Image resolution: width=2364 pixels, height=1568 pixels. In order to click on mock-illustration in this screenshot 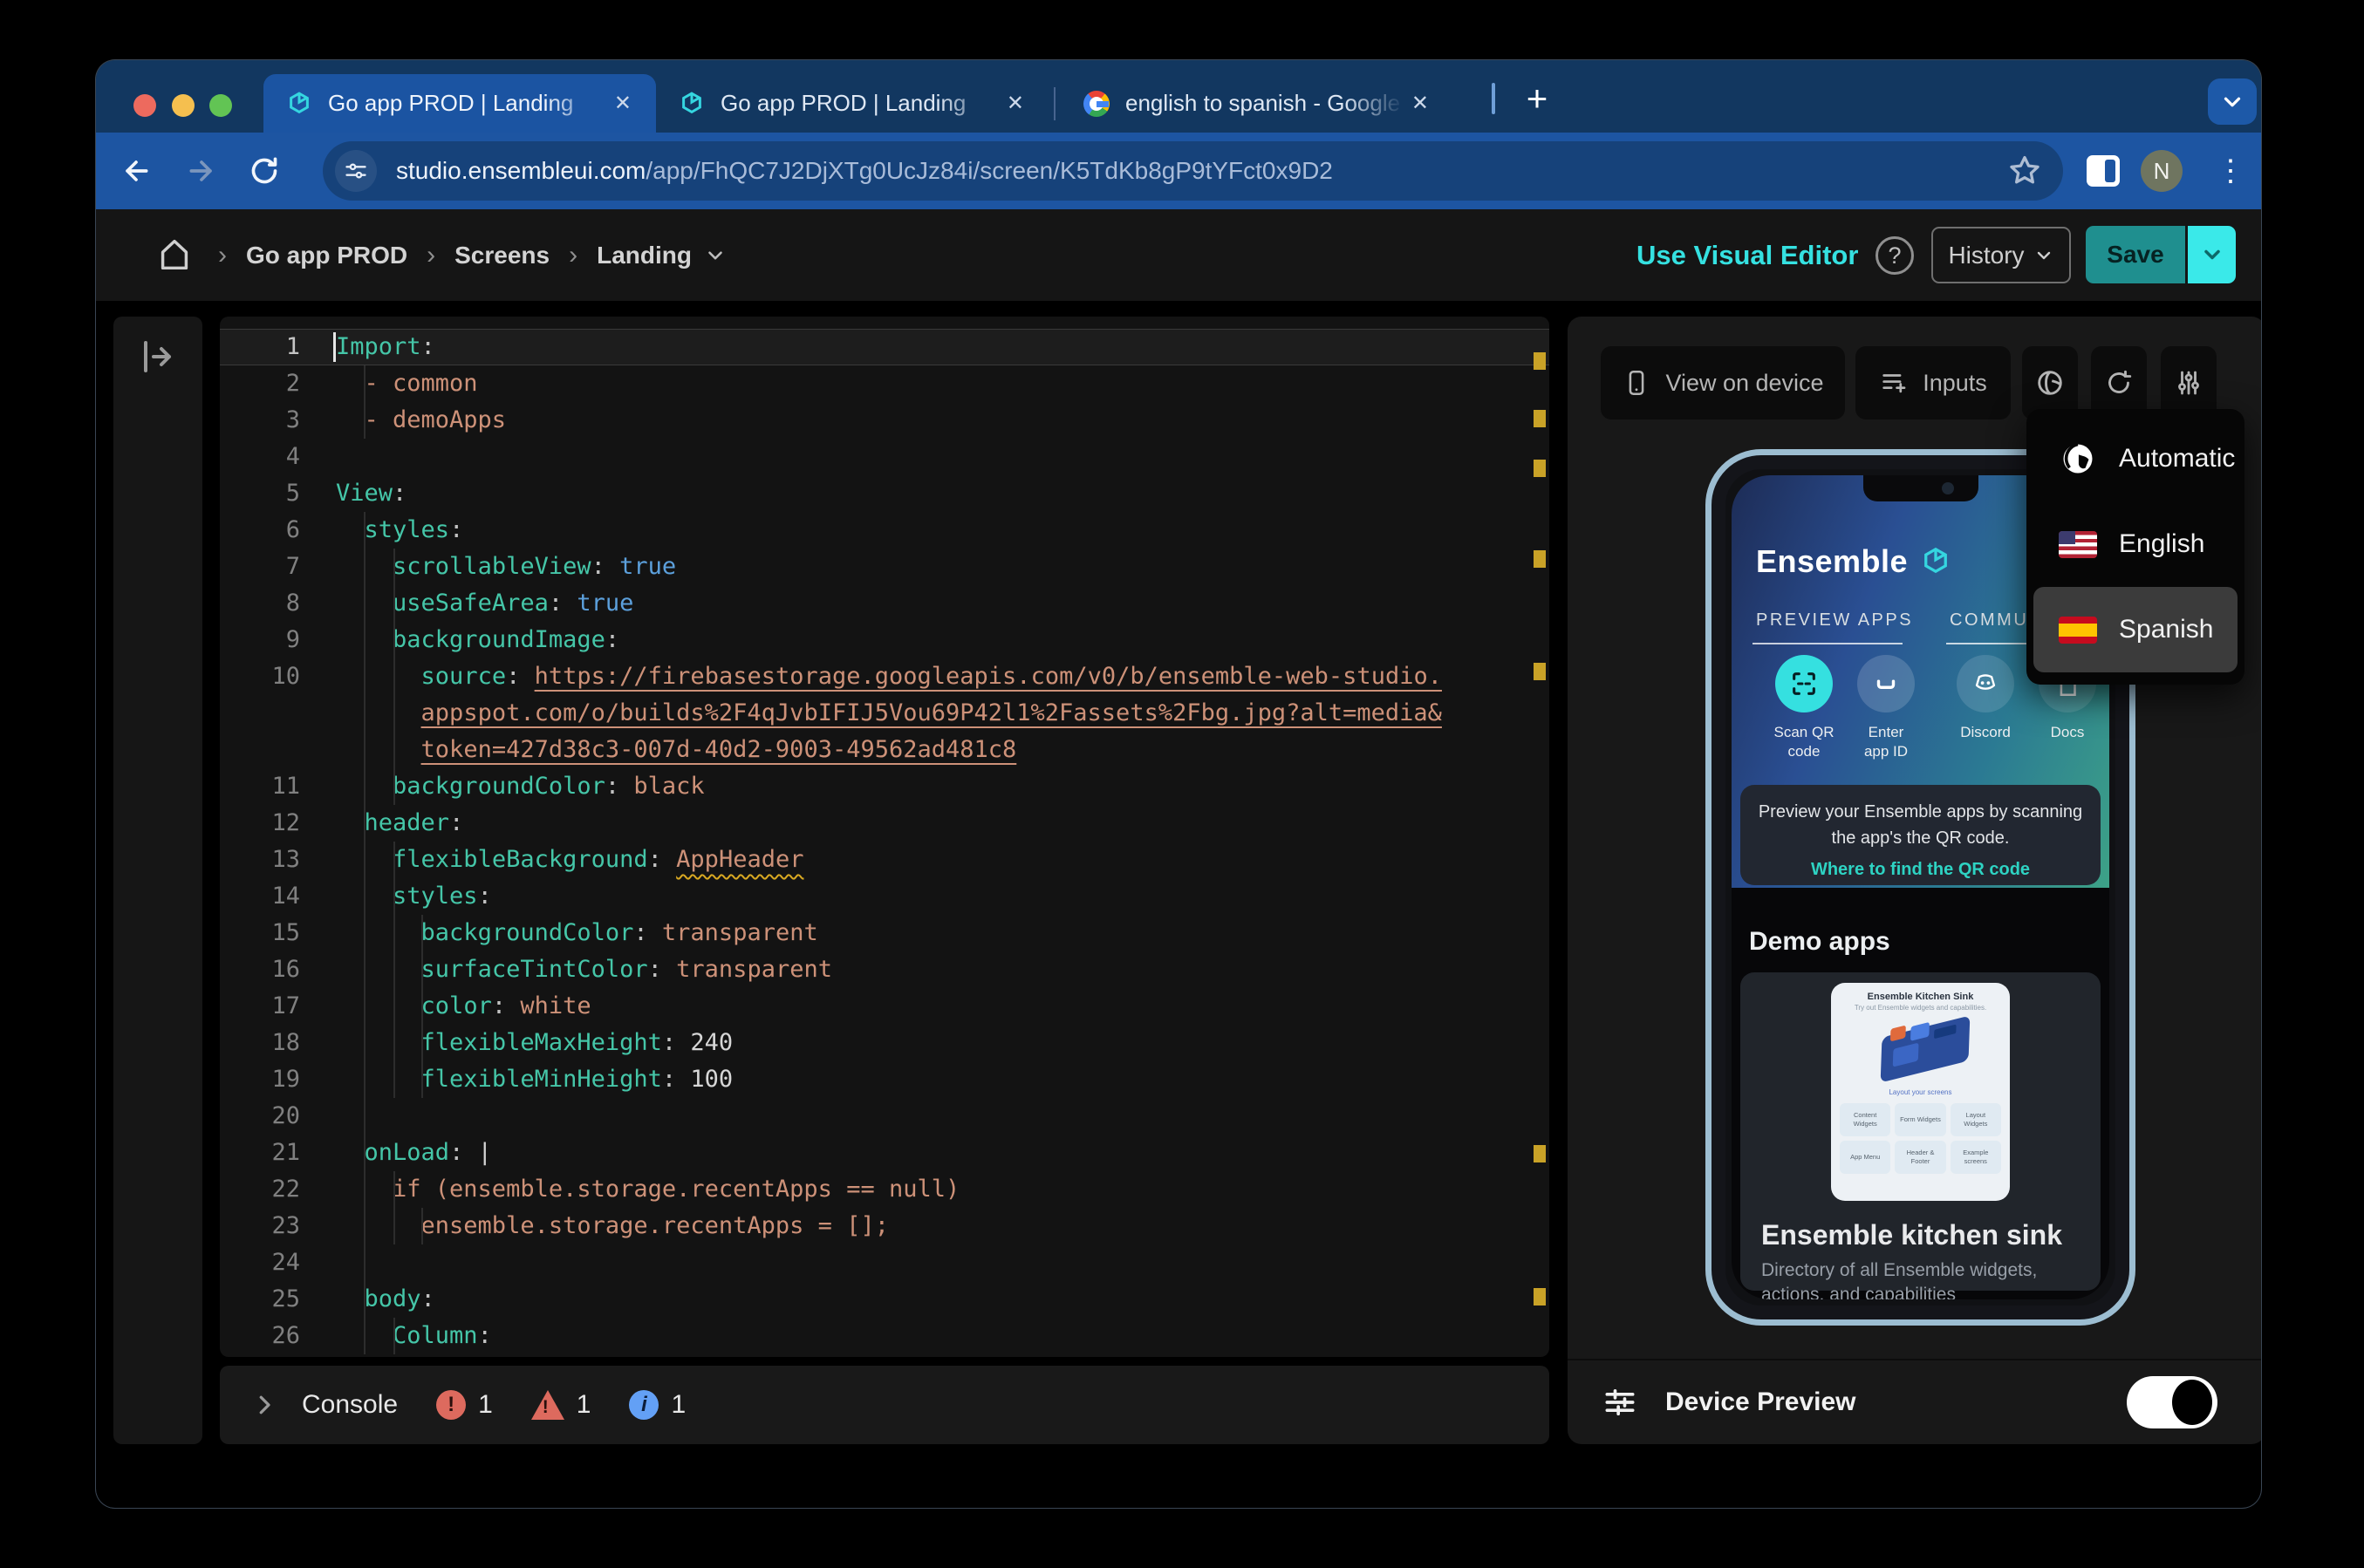, I will do `click(1920, 1049)`.